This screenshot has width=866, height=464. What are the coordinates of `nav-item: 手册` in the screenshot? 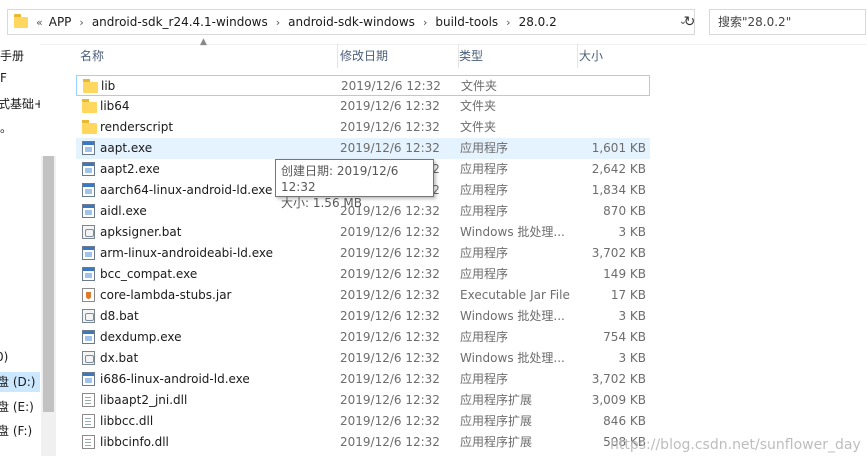 It's located at (12, 55).